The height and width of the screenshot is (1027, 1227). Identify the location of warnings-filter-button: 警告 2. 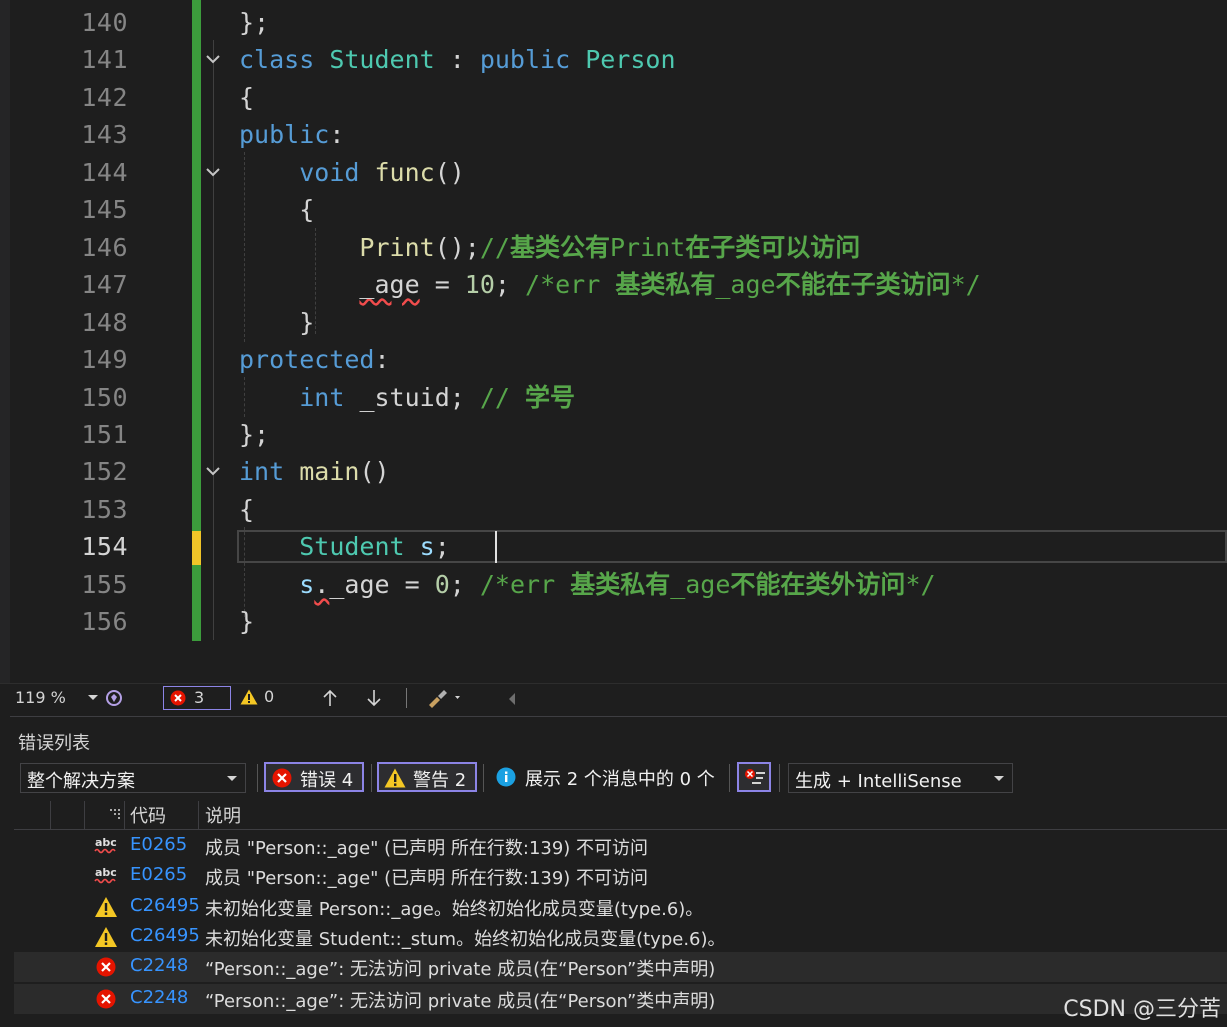
(427, 777).